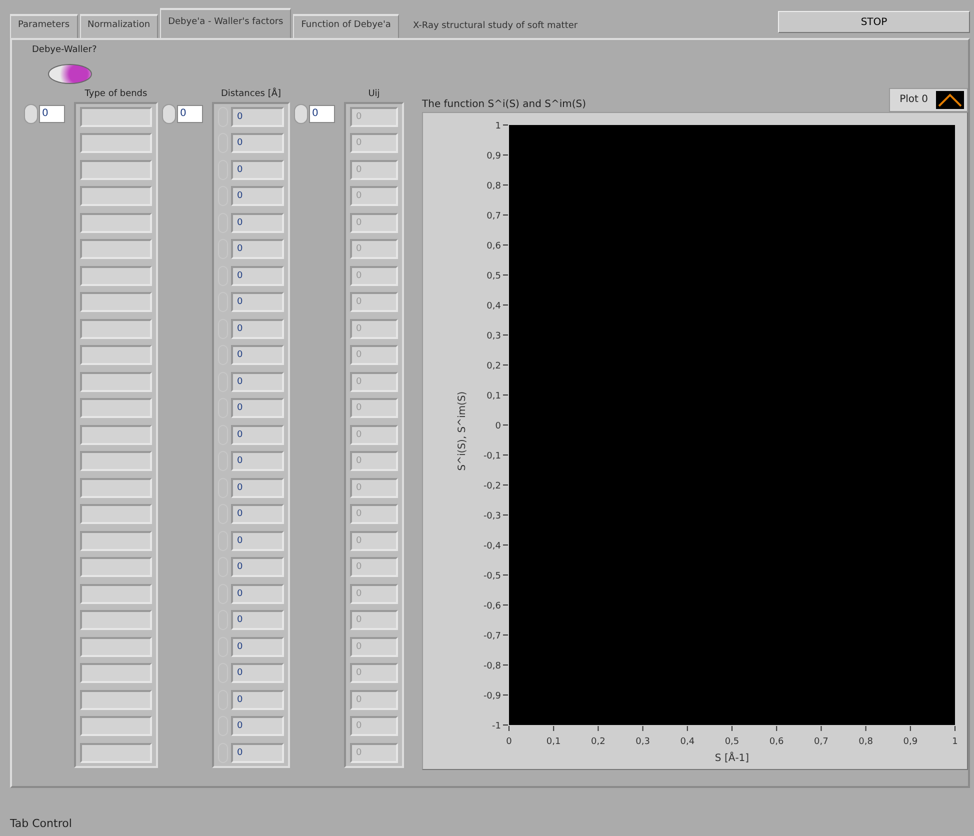 This screenshot has width=974, height=836. Describe the element at coordinates (492, 666) in the screenshot. I see `y-tick-label: -0,8` at that location.